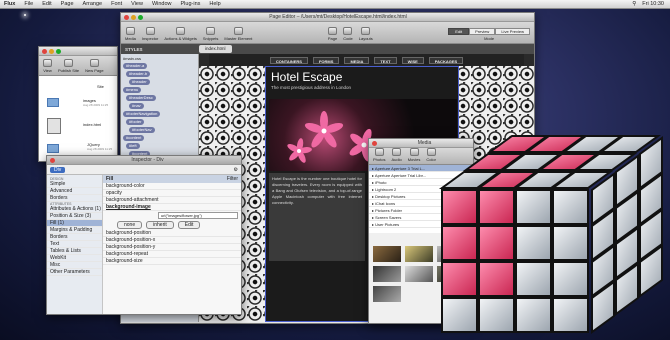 This screenshot has height=340, width=670. Describe the element at coordinates (99, 146) in the screenshot. I see `site-item: JQuery Aug 28 2009 11:25` at that location.